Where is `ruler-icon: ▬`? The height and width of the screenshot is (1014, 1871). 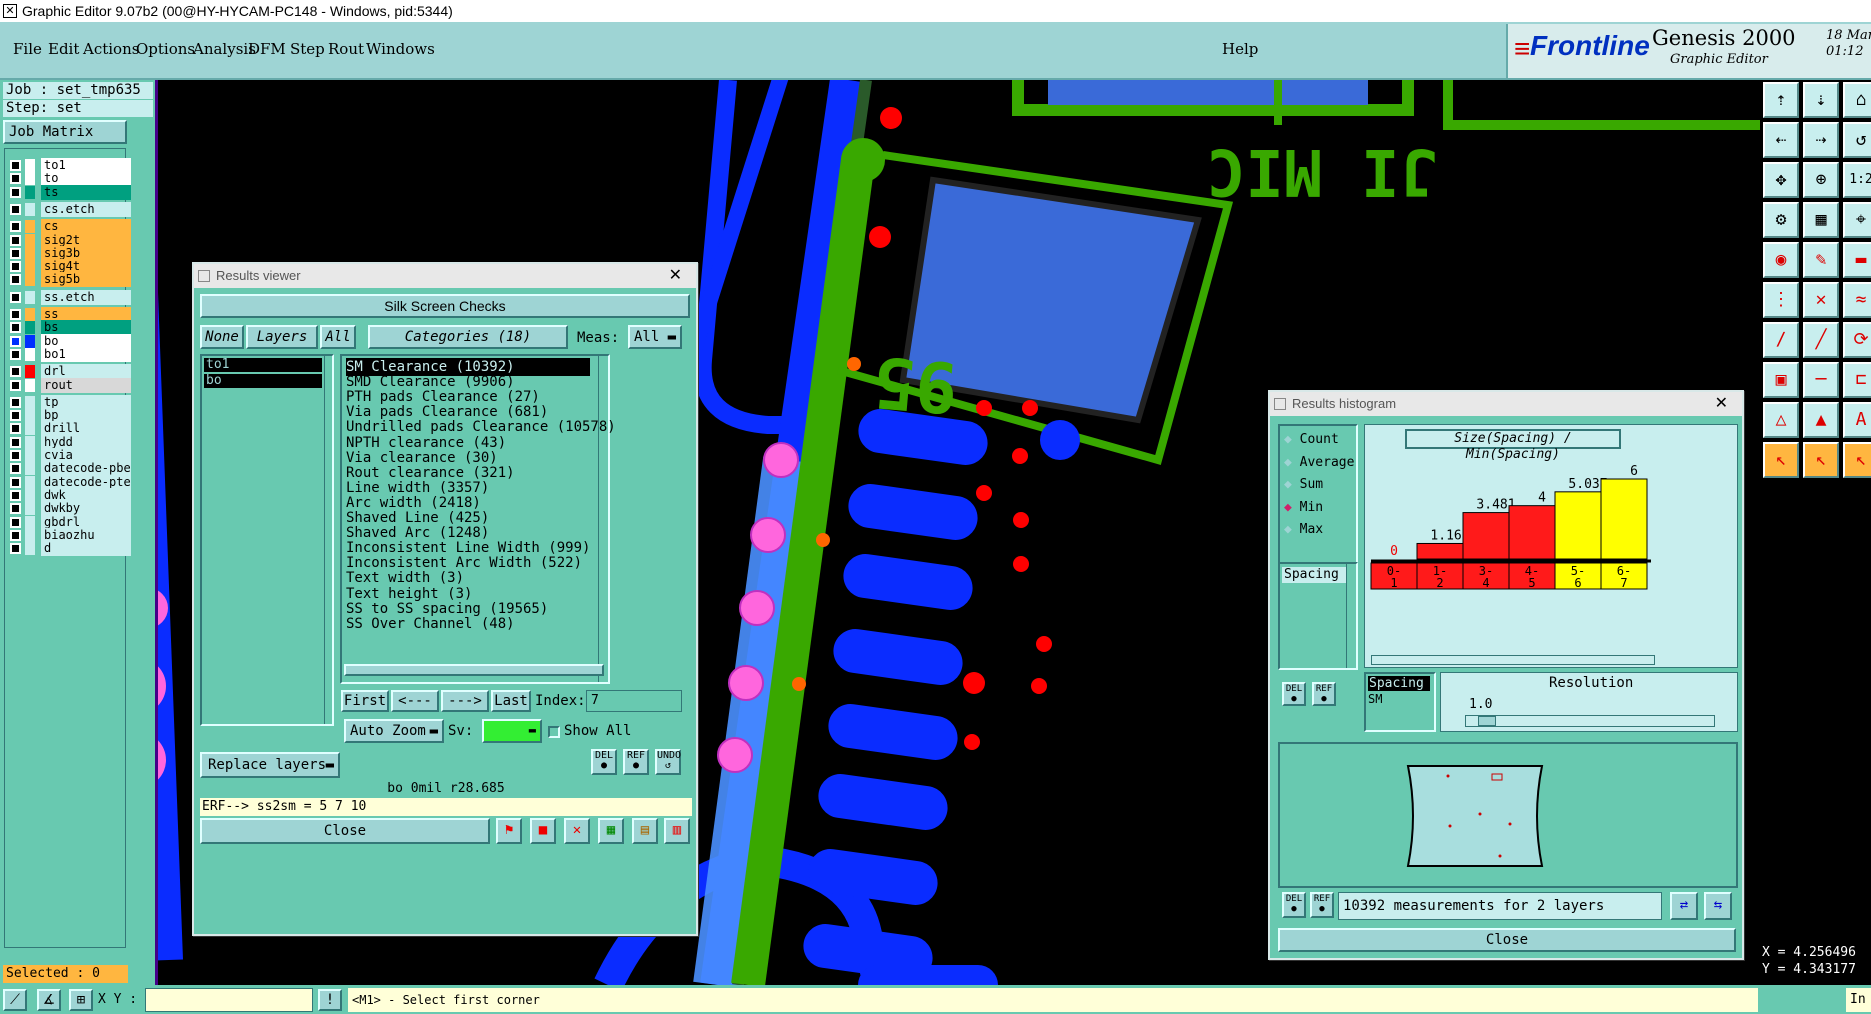 ruler-icon: ▬ is located at coordinates (1857, 260).